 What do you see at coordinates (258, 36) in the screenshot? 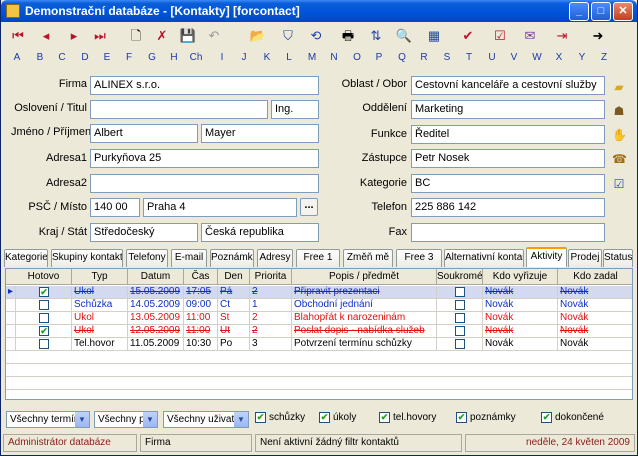
I see `open-folder-icon: 📂` at bounding box center [258, 36].